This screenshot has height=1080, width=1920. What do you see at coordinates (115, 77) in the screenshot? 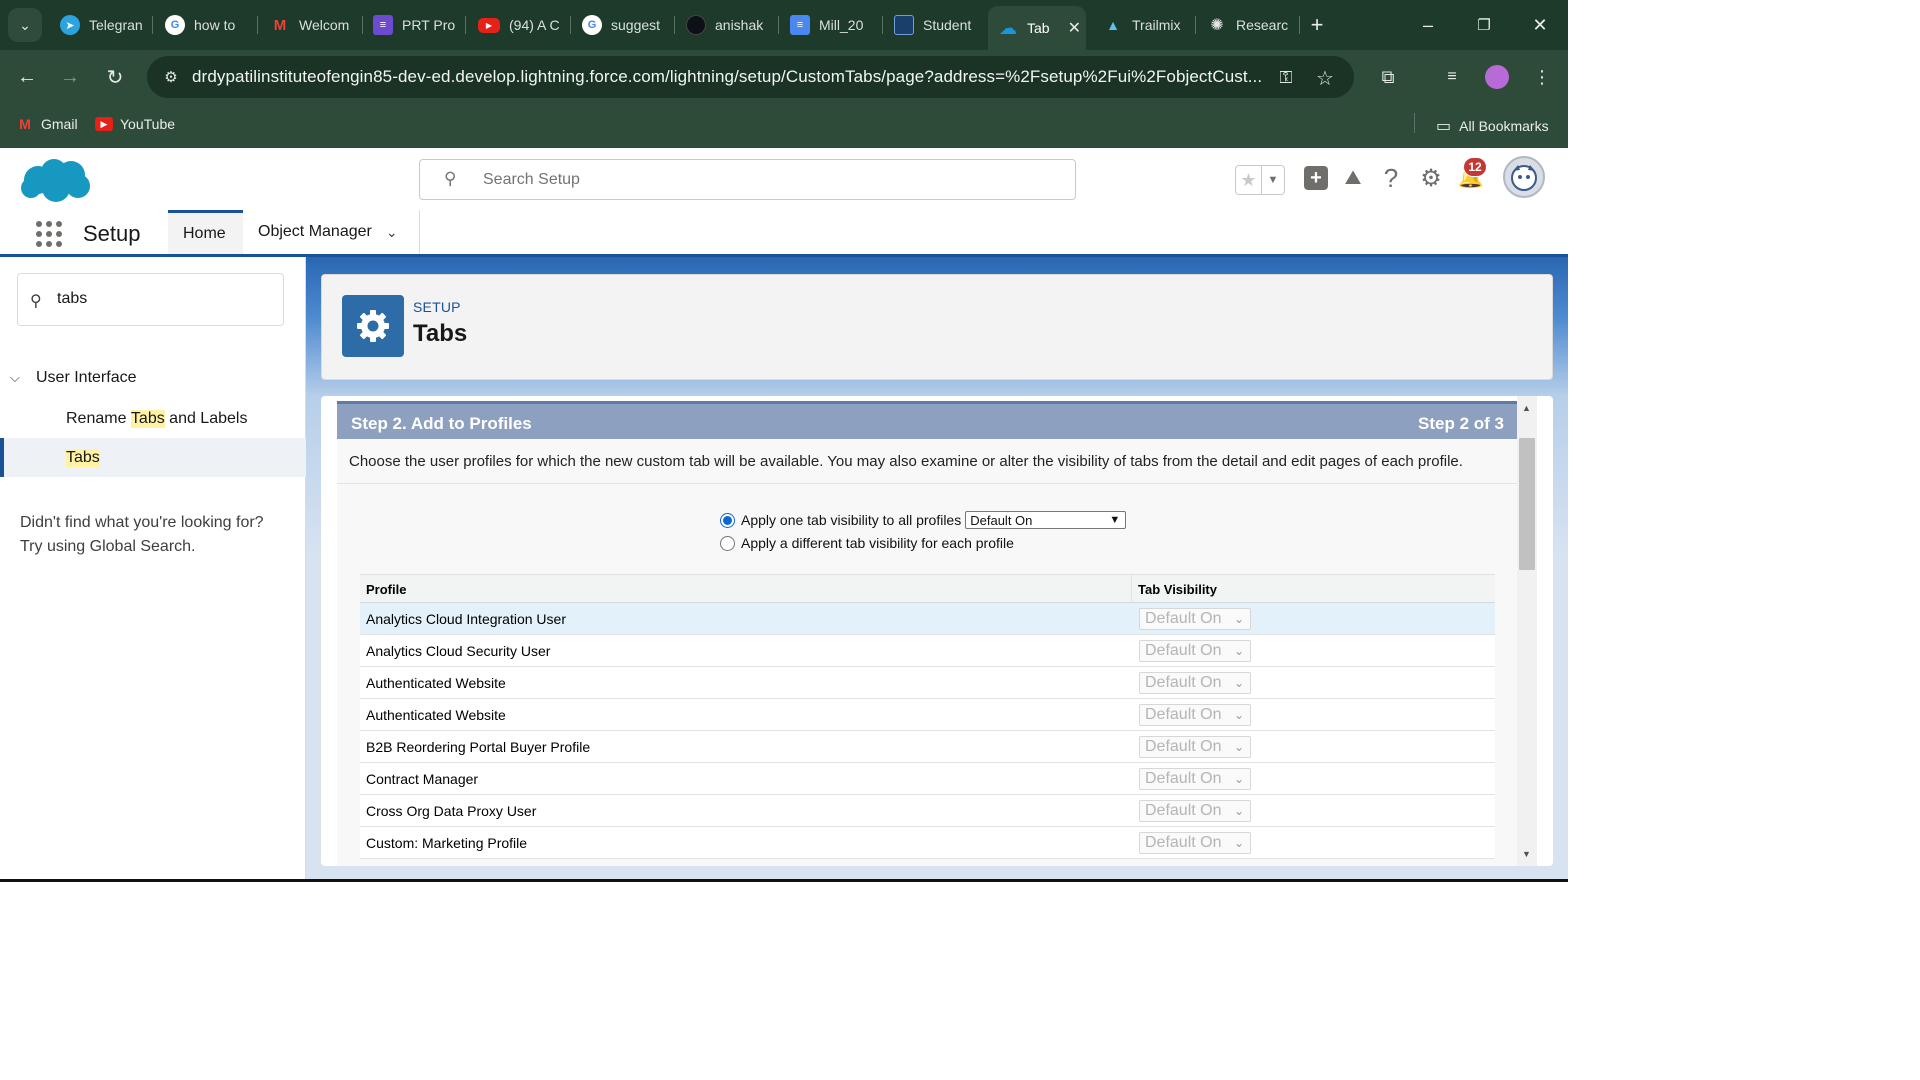
I see `reload-button: ↻` at bounding box center [115, 77].